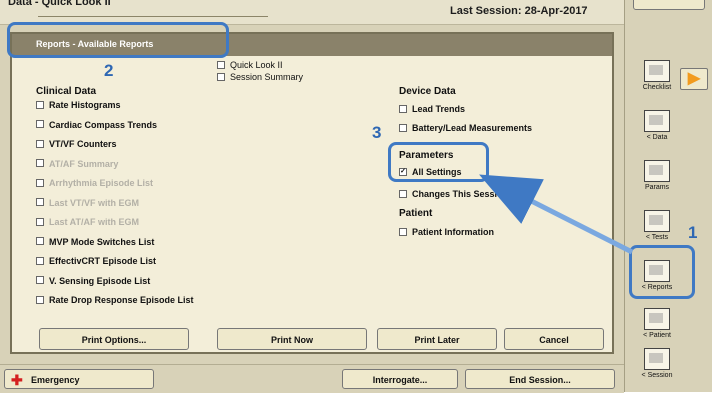 The image size is (712, 394). What do you see at coordinates (657, 375) in the screenshot?
I see `sidebar-label: < Session` at bounding box center [657, 375].